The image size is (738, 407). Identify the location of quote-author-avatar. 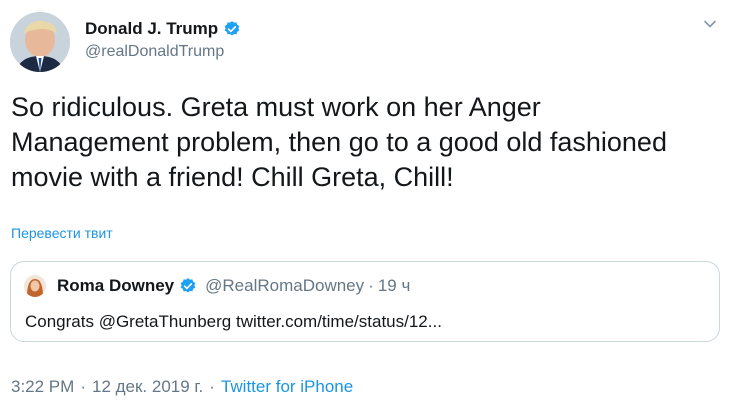
(35, 286).